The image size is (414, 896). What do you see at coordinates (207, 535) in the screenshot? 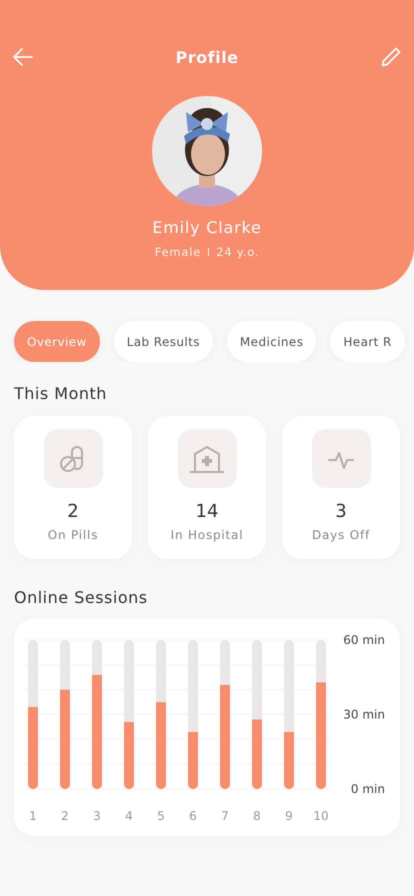
I see `stat-label: In Hospital` at bounding box center [207, 535].